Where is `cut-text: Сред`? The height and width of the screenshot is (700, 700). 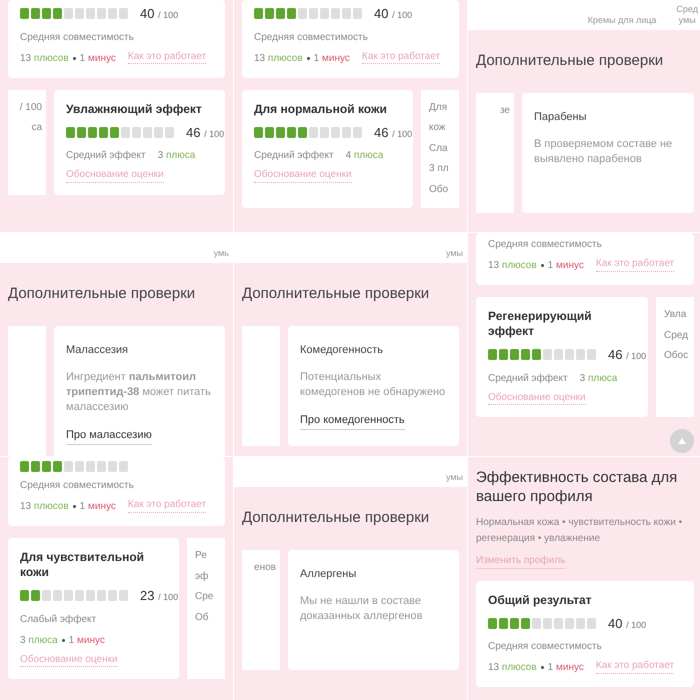 cut-text: Сред is located at coordinates (676, 336).